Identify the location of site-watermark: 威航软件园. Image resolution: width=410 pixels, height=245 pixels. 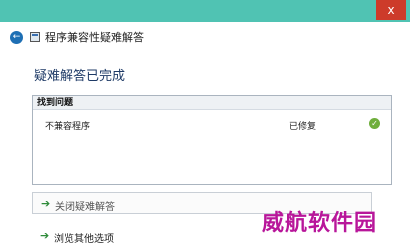
(320, 223).